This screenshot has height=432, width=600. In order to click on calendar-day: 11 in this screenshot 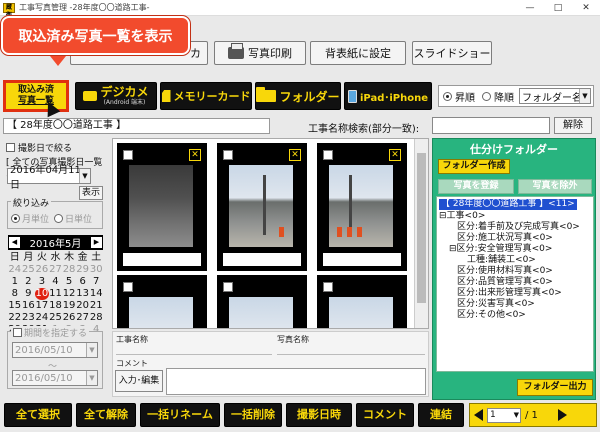, I will do `click(56, 294)`.